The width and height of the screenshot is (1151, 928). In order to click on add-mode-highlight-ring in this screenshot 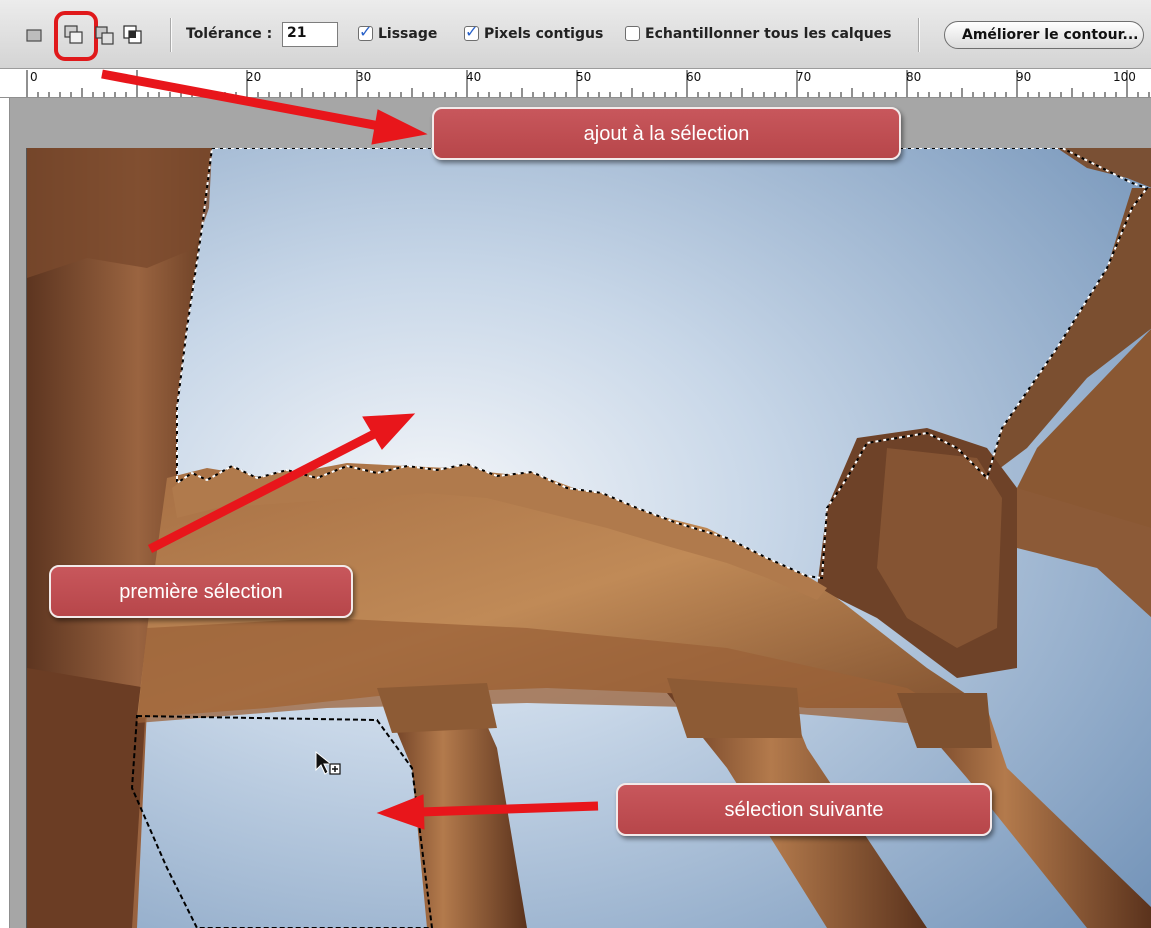, I will do `click(76, 36)`.